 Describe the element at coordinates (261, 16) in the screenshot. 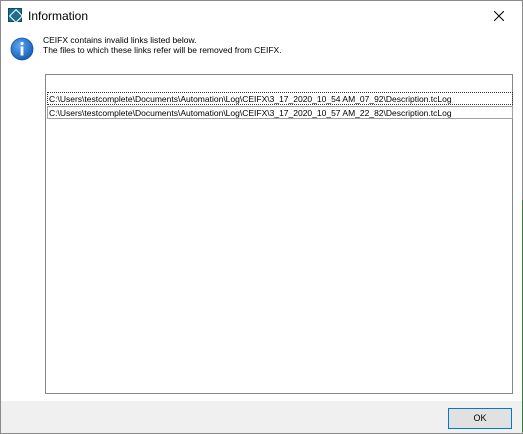

I see `title-bar: Information` at that location.